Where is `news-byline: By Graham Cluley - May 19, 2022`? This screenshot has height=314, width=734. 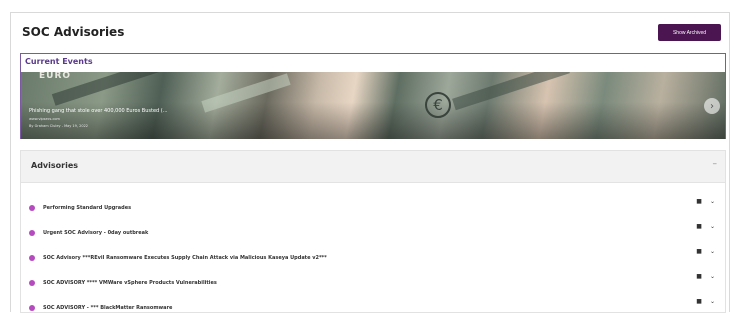
news-byline: By Graham Cluley - May 19, 2022 is located at coordinates (59, 126).